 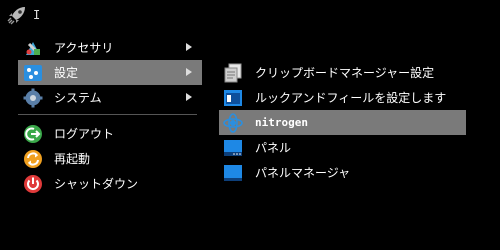 I want to click on submenu-item-nitrogen: nitrogen, so click(x=342, y=122).